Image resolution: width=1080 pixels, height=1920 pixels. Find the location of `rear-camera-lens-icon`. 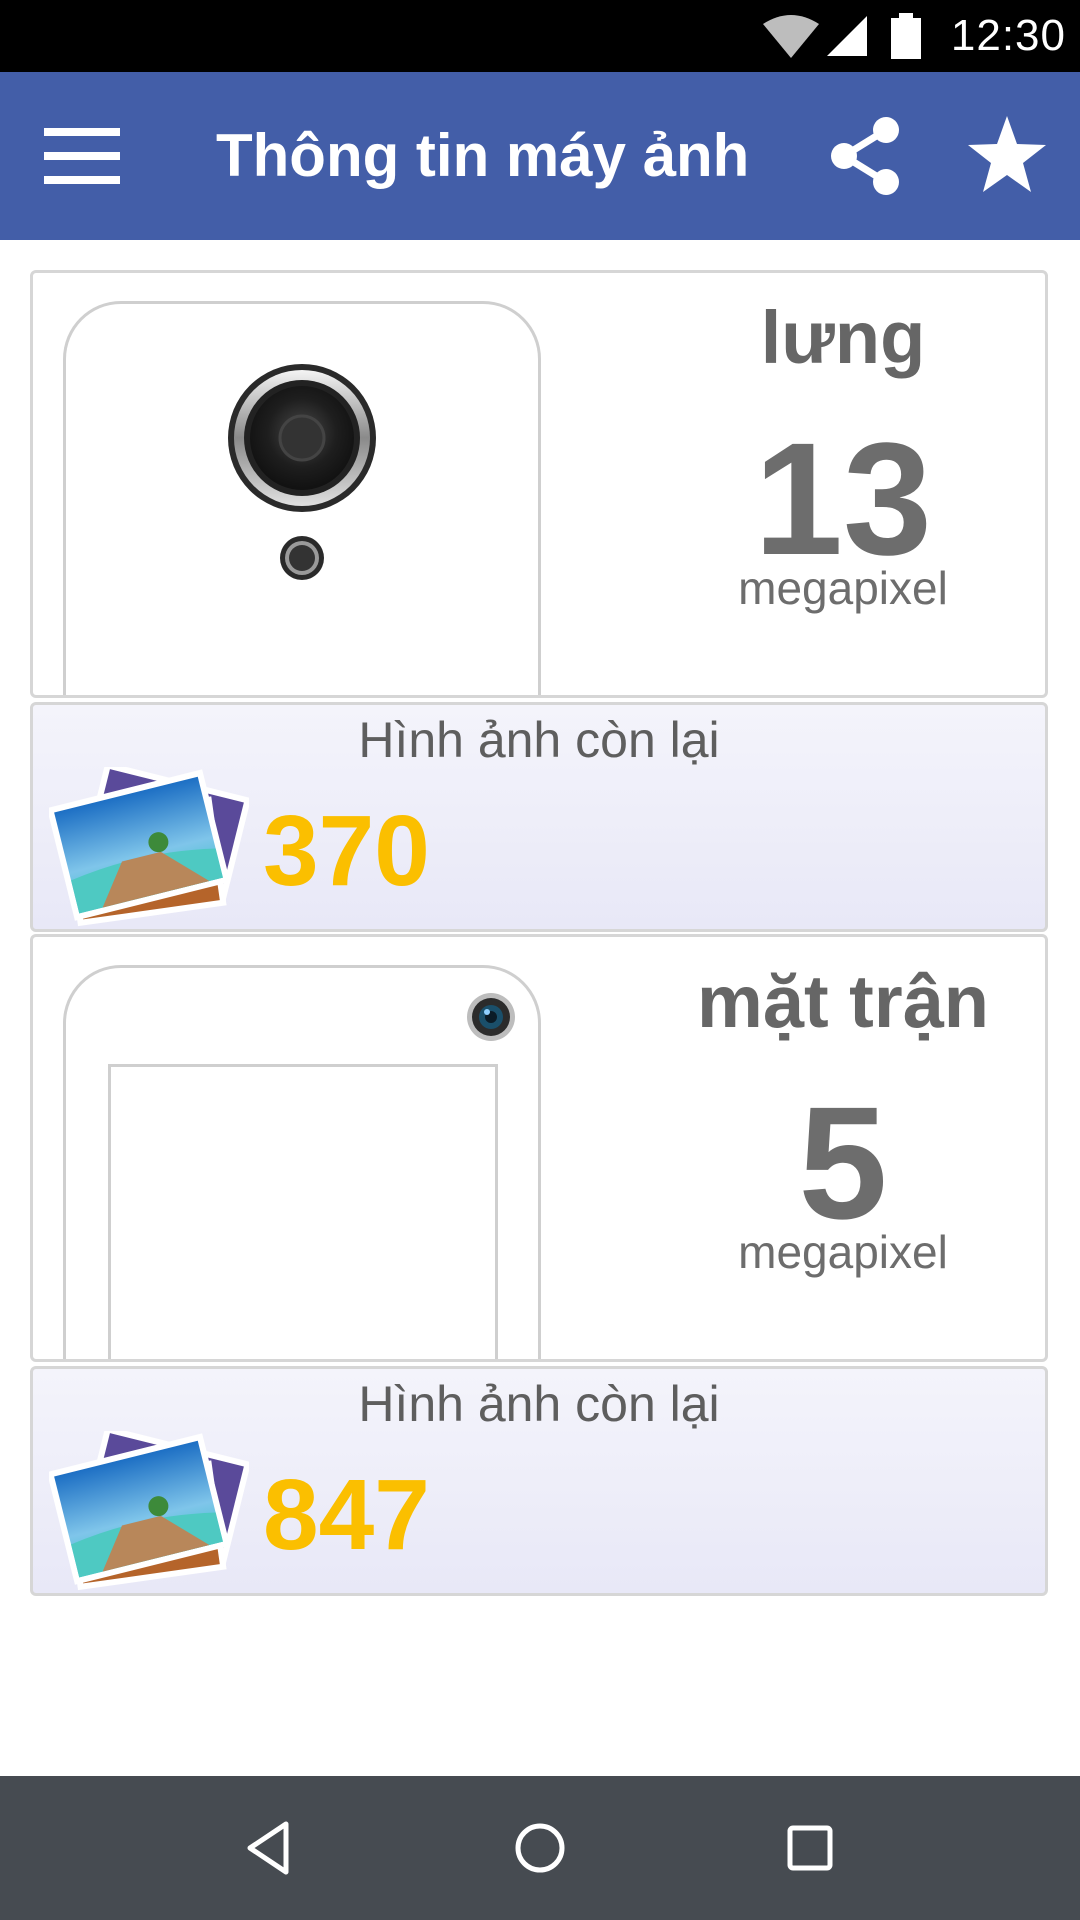

rear-camera-lens-icon is located at coordinates (302, 472).